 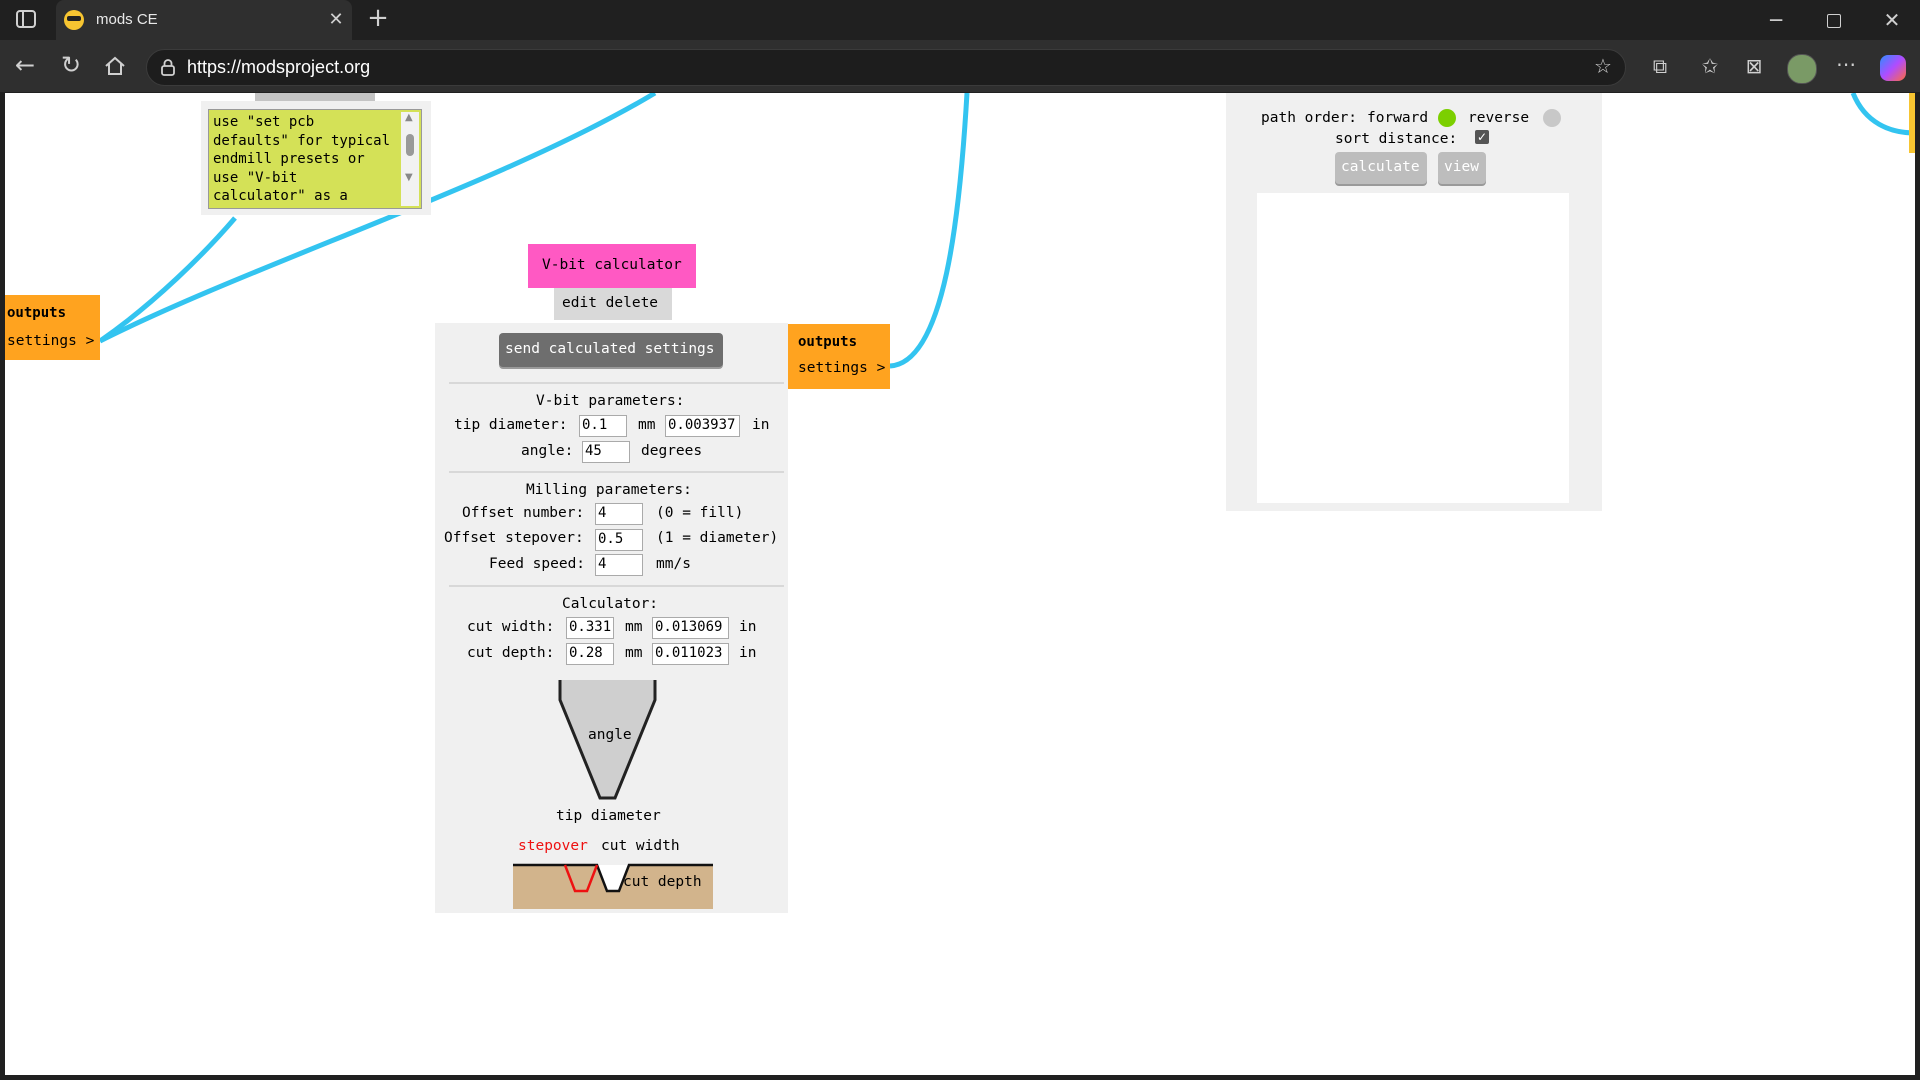 I want to click on vbit-params-heading: V-bit parameters:, so click(x=610, y=401).